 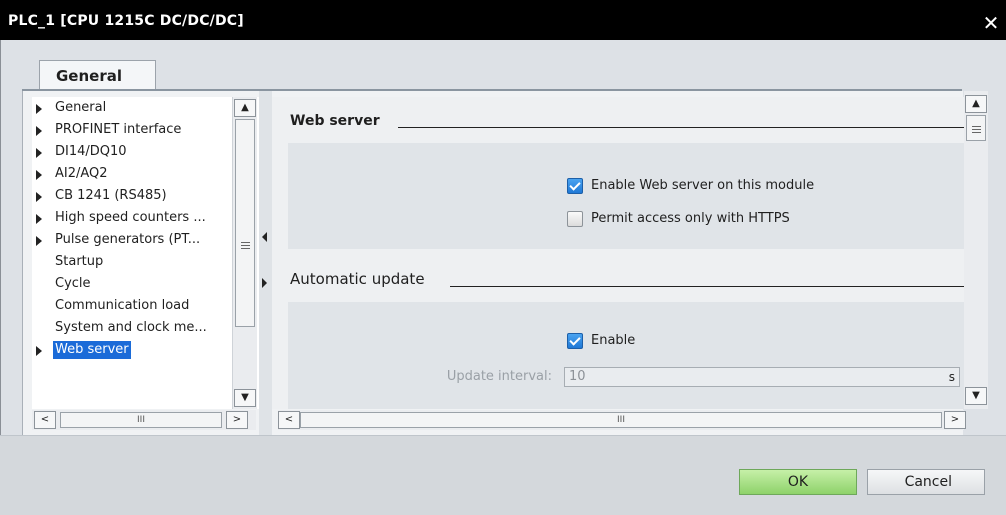 I want to click on tree-item-label: Cycle, so click(x=73, y=283).